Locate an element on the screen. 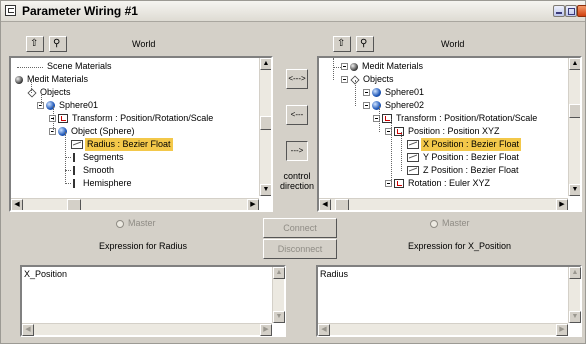 Image resolution: width=586 pixels, height=344 pixels. right-tree-vertical-scrollbar: ▲ ▼ is located at coordinates (574, 127).